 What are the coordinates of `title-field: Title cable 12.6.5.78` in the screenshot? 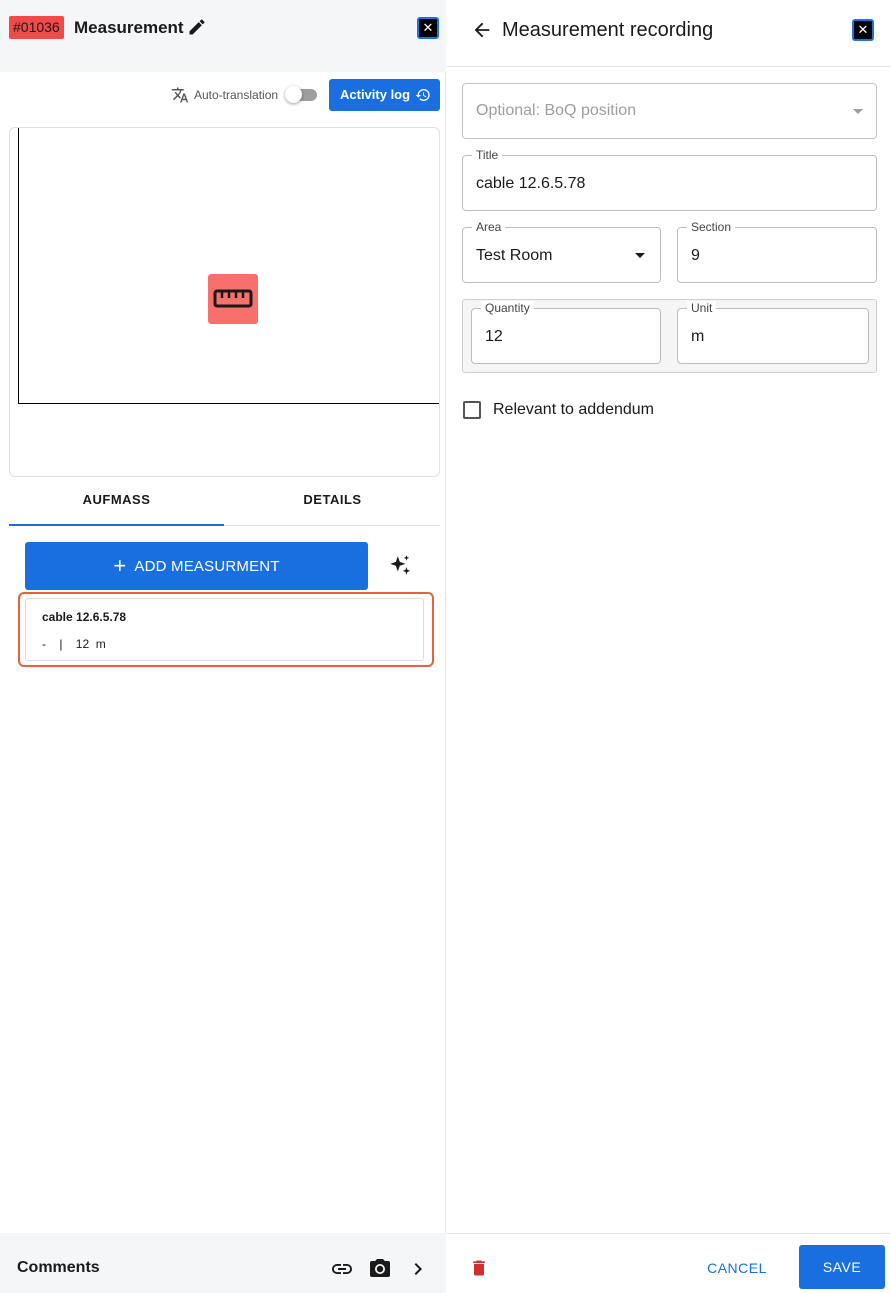 It's located at (669, 179).